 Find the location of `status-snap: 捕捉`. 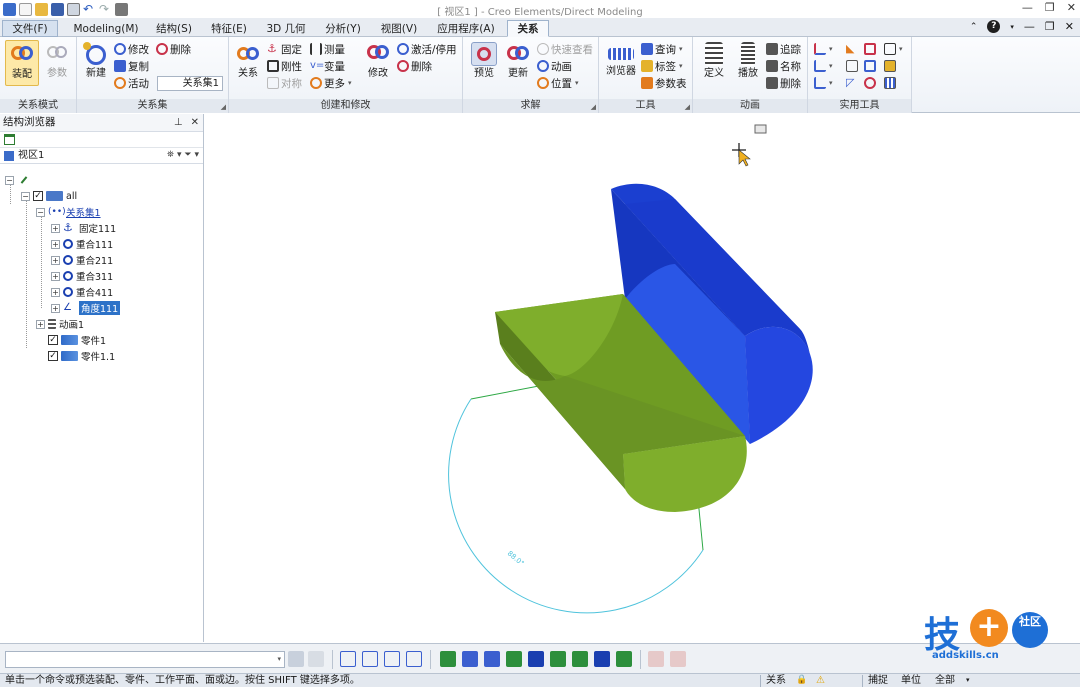

status-snap: 捕捉 is located at coordinates (878, 680).